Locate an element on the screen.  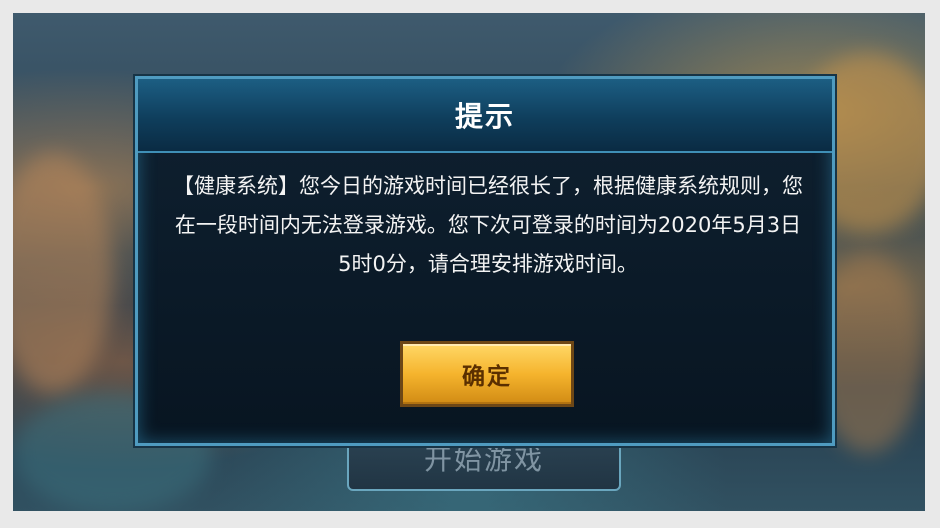
confirm-button: 确定 is located at coordinates (487, 374).